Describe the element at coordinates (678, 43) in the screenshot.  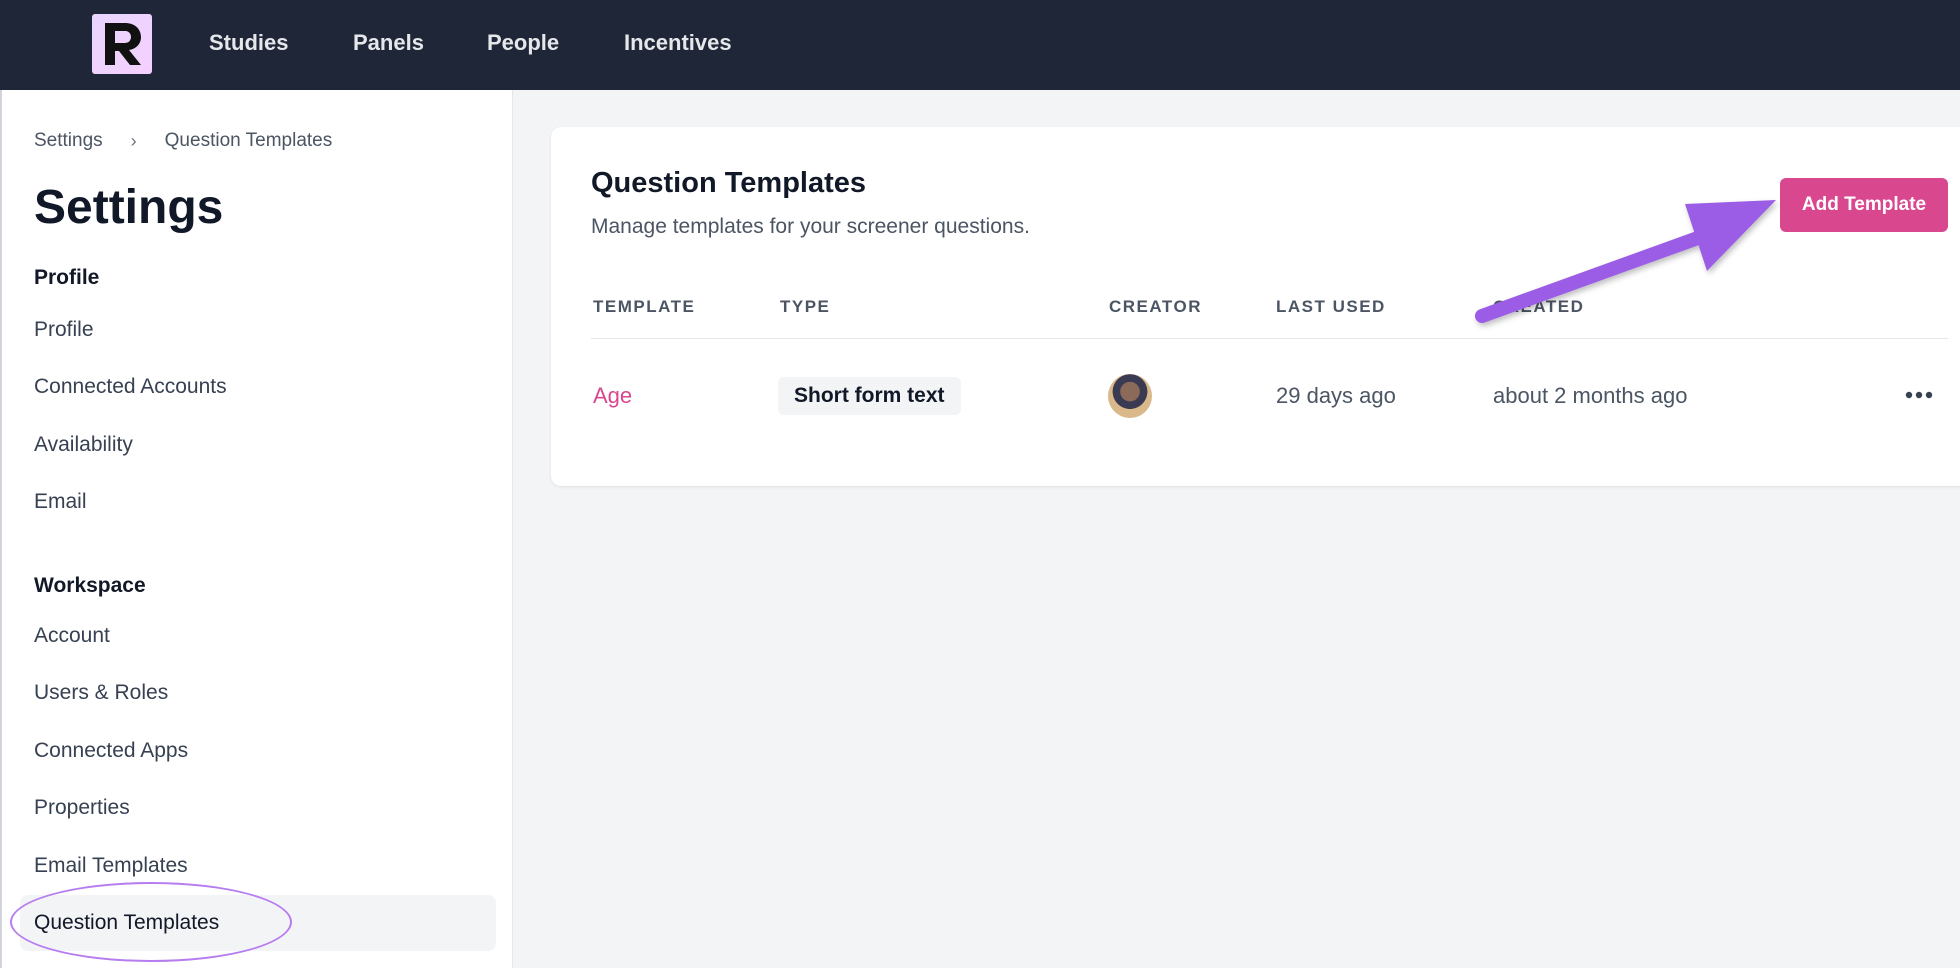
I see `nav-incentives: Incentives` at that location.